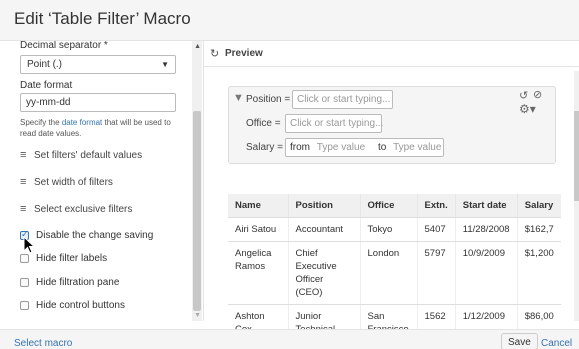  I want to click on checkbox-label: Disable the change saving, so click(95, 235).